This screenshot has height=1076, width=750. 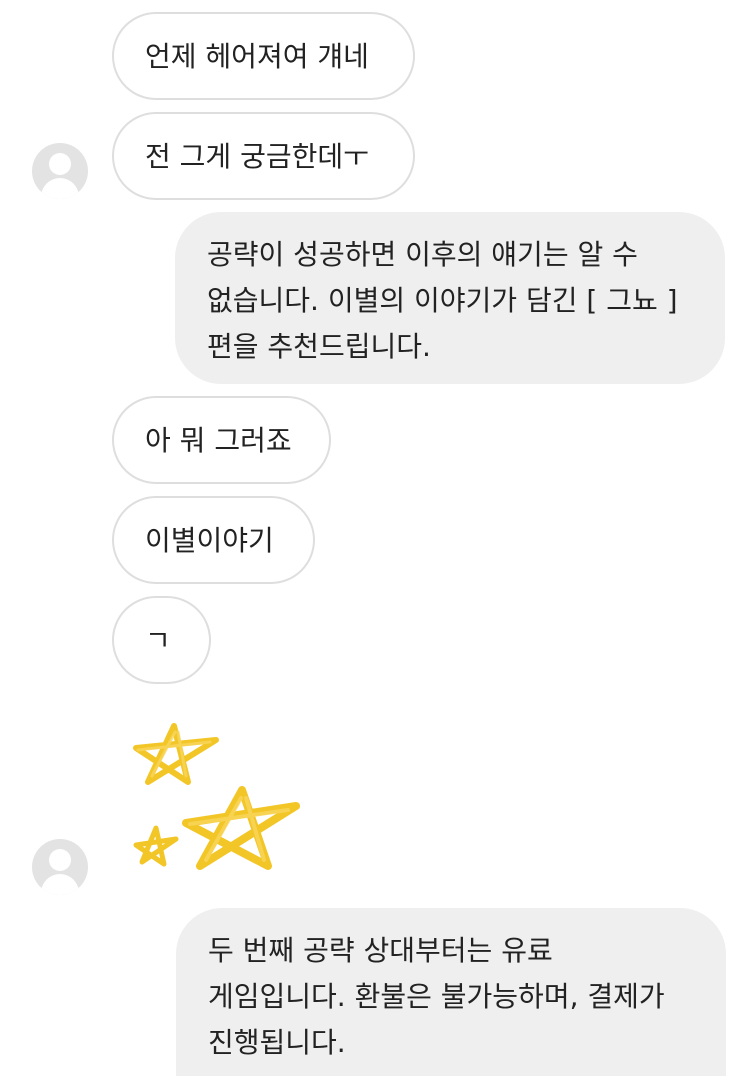 I want to click on received-message: 이별이야기, so click(x=213, y=540).